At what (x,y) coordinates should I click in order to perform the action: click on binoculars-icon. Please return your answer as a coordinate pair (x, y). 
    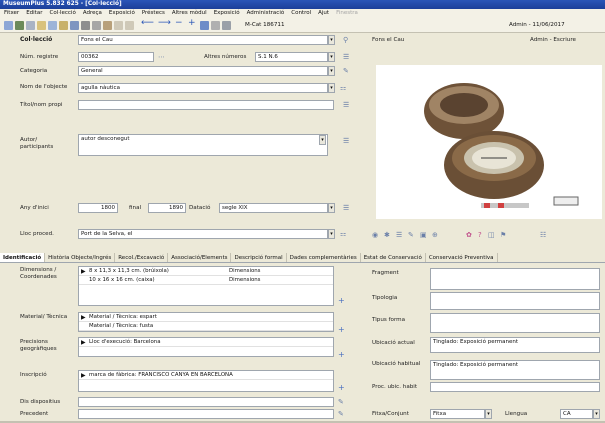
    Looking at the image, I should click on (226, 25).